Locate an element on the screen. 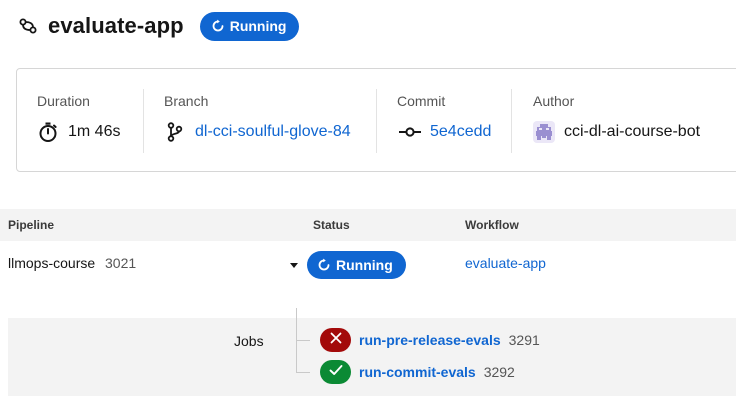  commit-label: Commit is located at coordinates (421, 101).